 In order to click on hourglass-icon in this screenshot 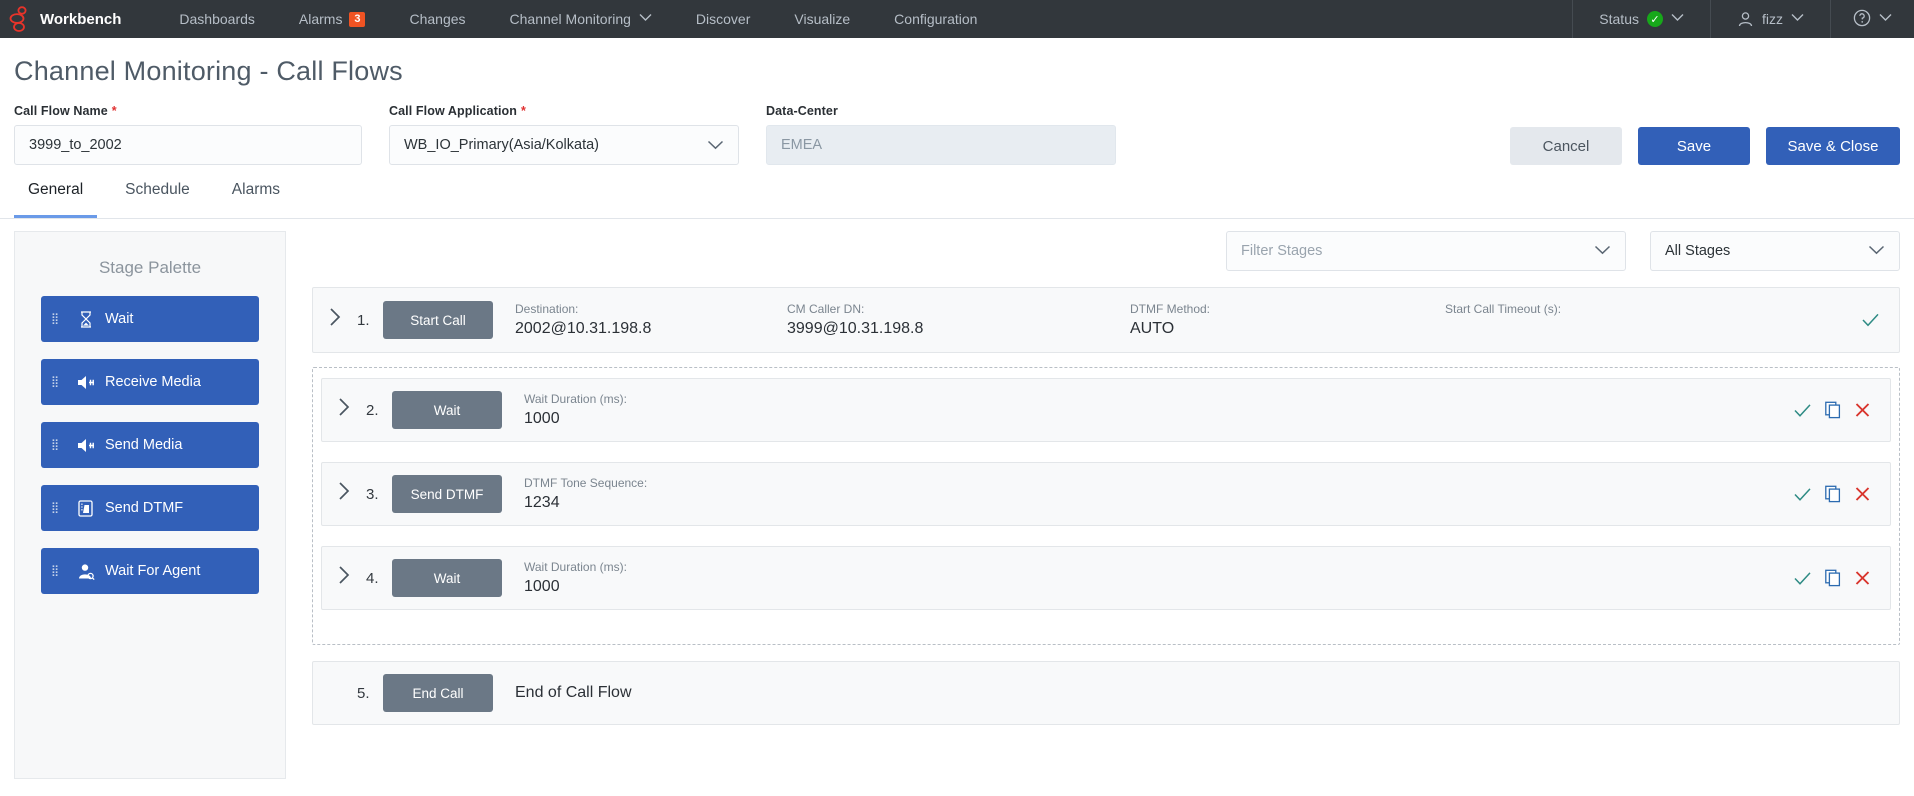, I will do `click(86, 319)`.